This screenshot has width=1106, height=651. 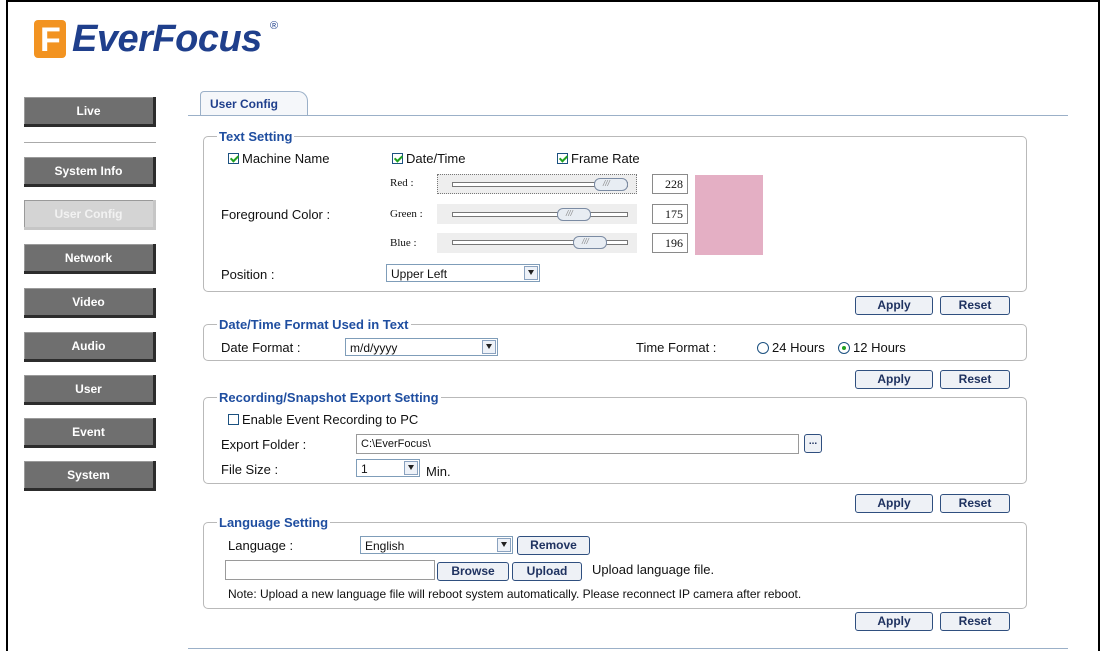 I want to click on recording-apply-button: Apply, so click(x=894, y=503).